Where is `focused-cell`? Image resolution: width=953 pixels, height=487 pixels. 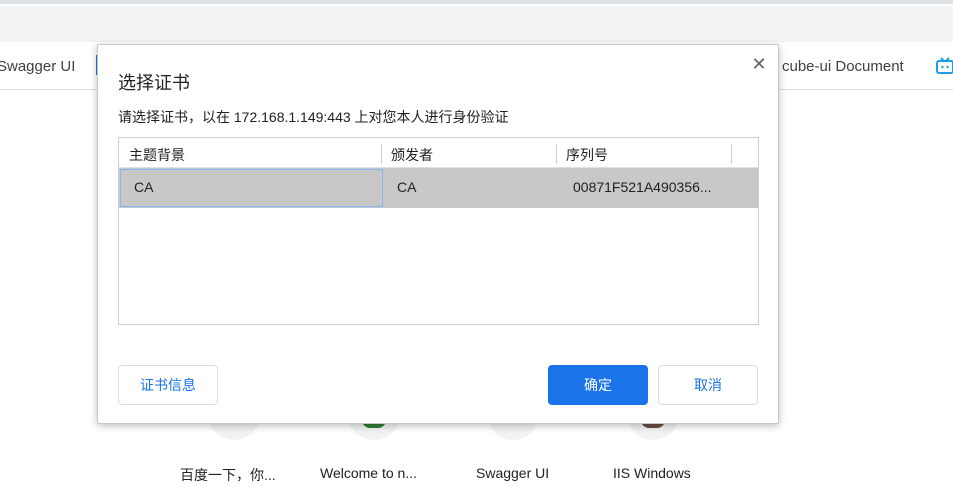
focused-cell is located at coordinates (251, 188).